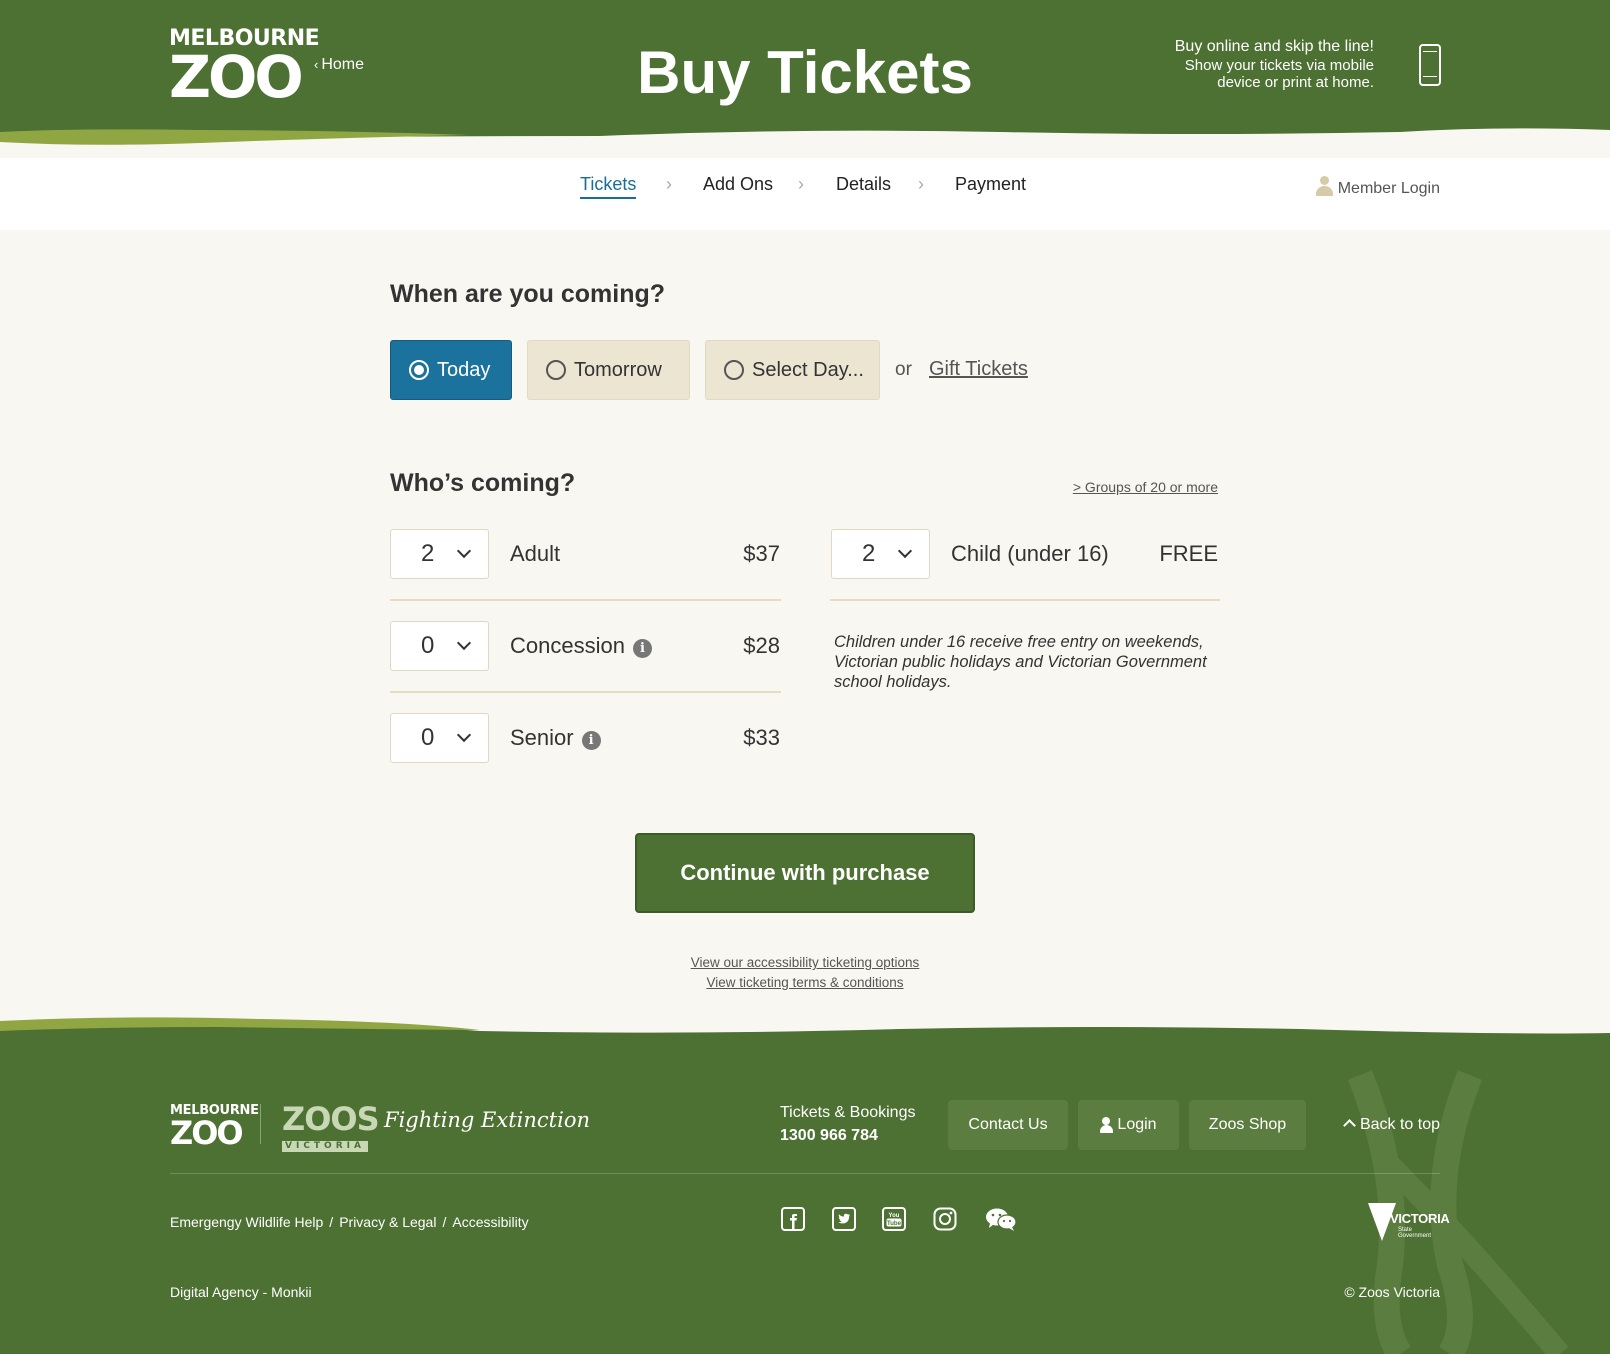 Image resolution: width=1610 pixels, height=1354 pixels. Describe the element at coordinates (805, 963) in the screenshot. I see `accessibility-options-link: View our accessibility ticketing options` at that location.